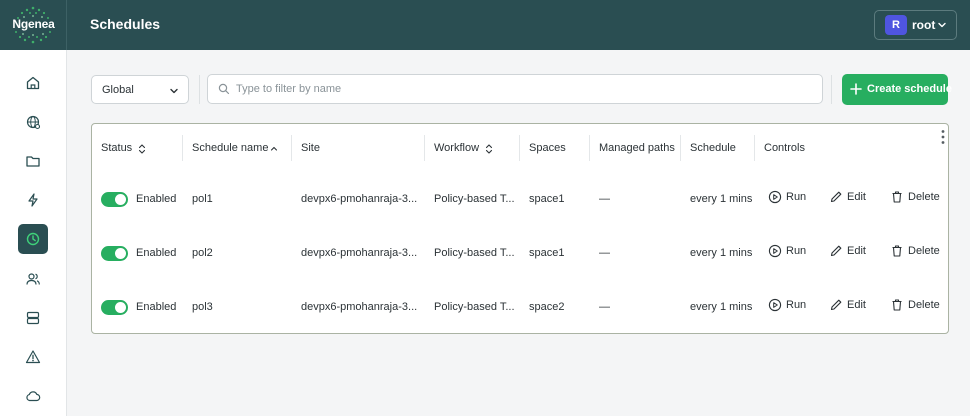  I want to click on column-header-controls: Controls, so click(784, 148).